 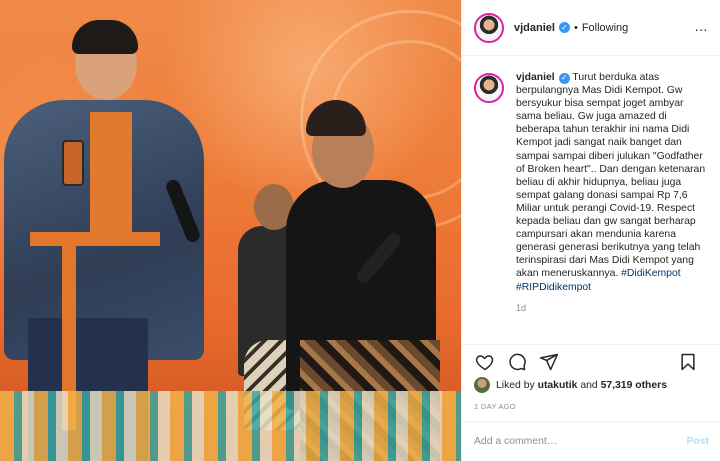 What do you see at coordinates (230, 426) in the screenshot?
I see `stage-floor` at bounding box center [230, 426].